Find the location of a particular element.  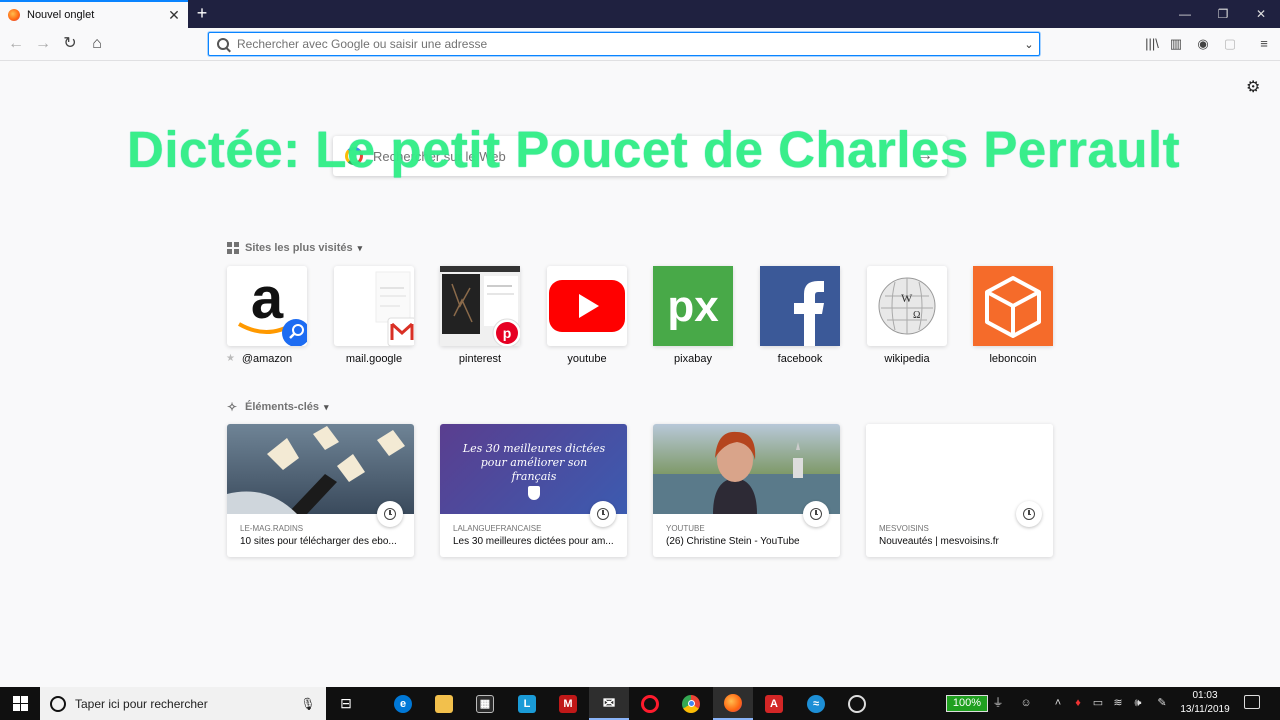

battery-indicator: 100% is located at coordinates (967, 703).